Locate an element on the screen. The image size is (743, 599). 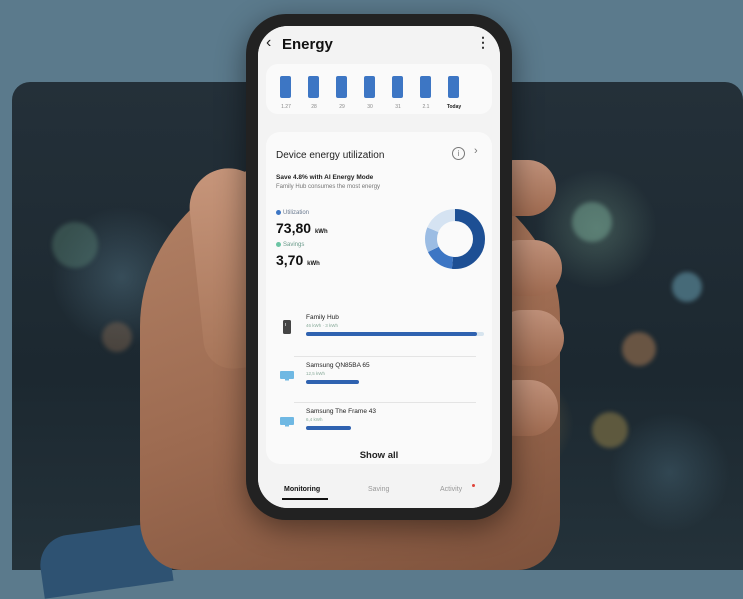
savings-label: Savings is located at coordinates (290, 245).